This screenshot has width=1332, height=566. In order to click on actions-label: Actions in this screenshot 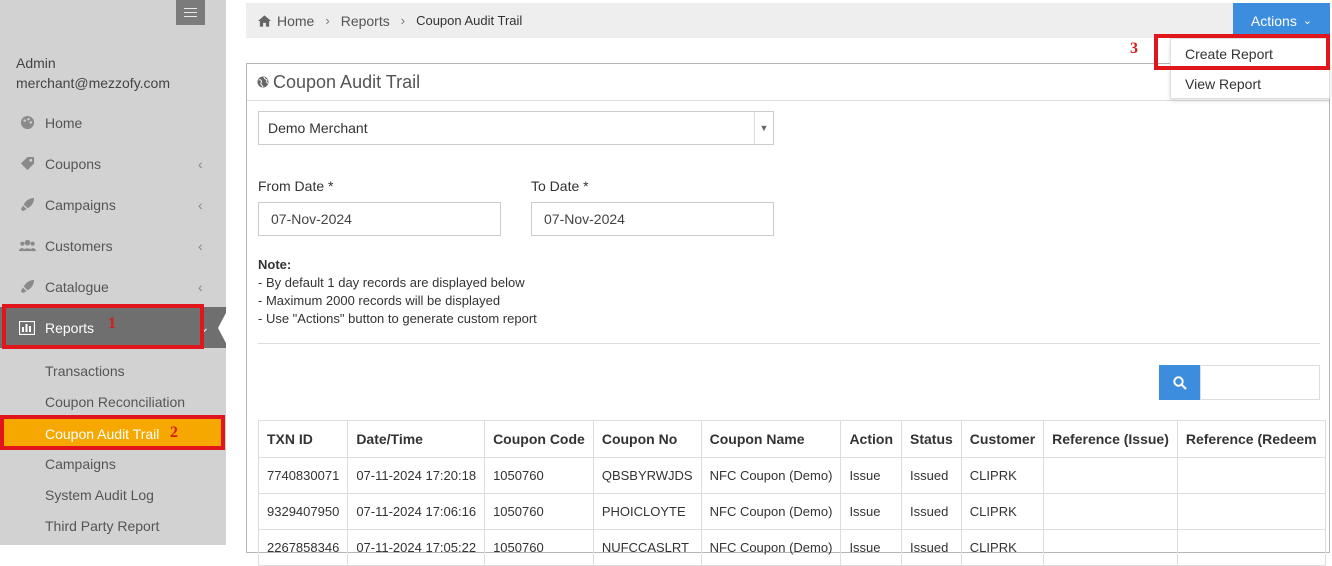, I will do `click(1273, 20)`.